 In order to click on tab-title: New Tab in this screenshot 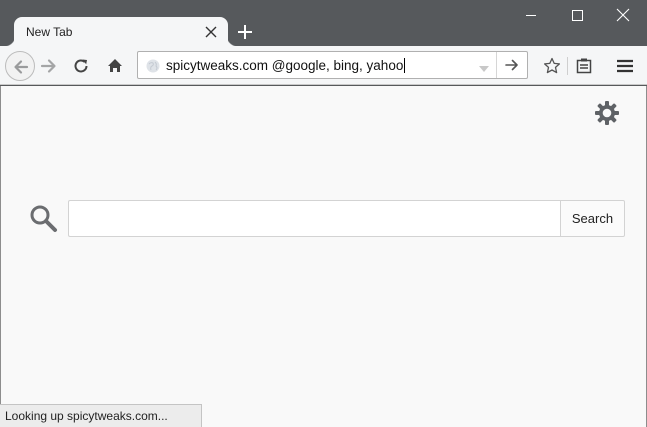, I will do `click(49, 32)`.